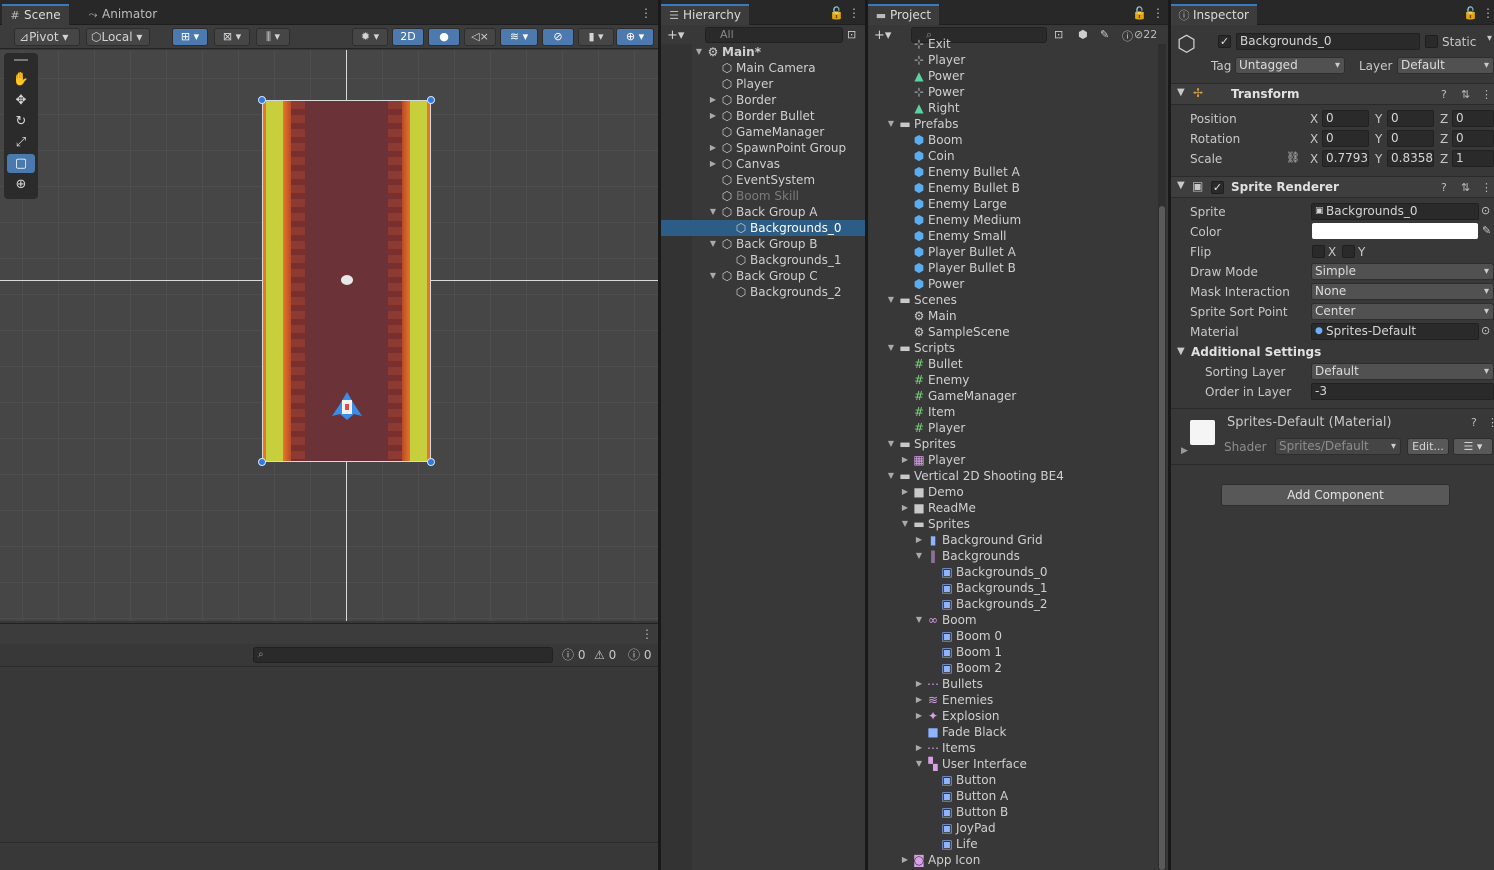 The image size is (1494, 870). What do you see at coordinates (1018, 476) in the screenshot?
I see `project-row: ▼ ▬ Vertical 2D Shooting BE4` at bounding box center [1018, 476].